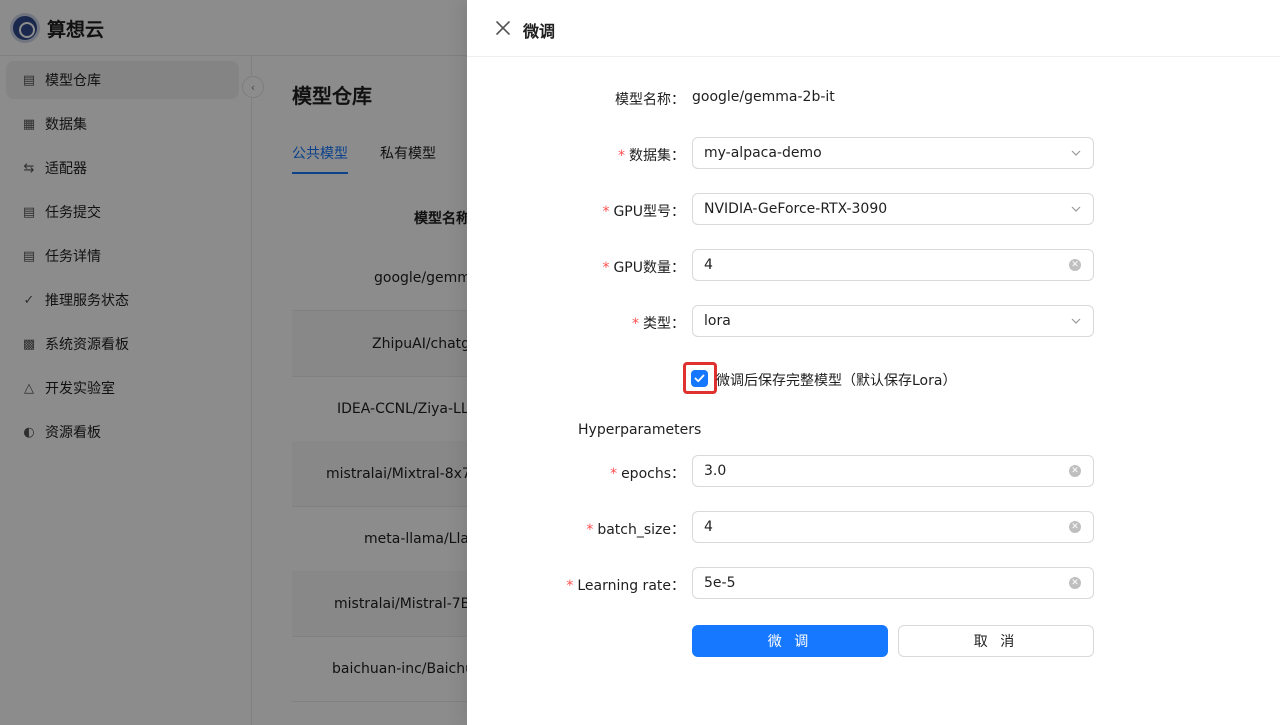 The image size is (1280, 725). What do you see at coordinates (658, 324) in the screenshot?
I see `type-label: * 类型：` at bounding box center [658, 324].